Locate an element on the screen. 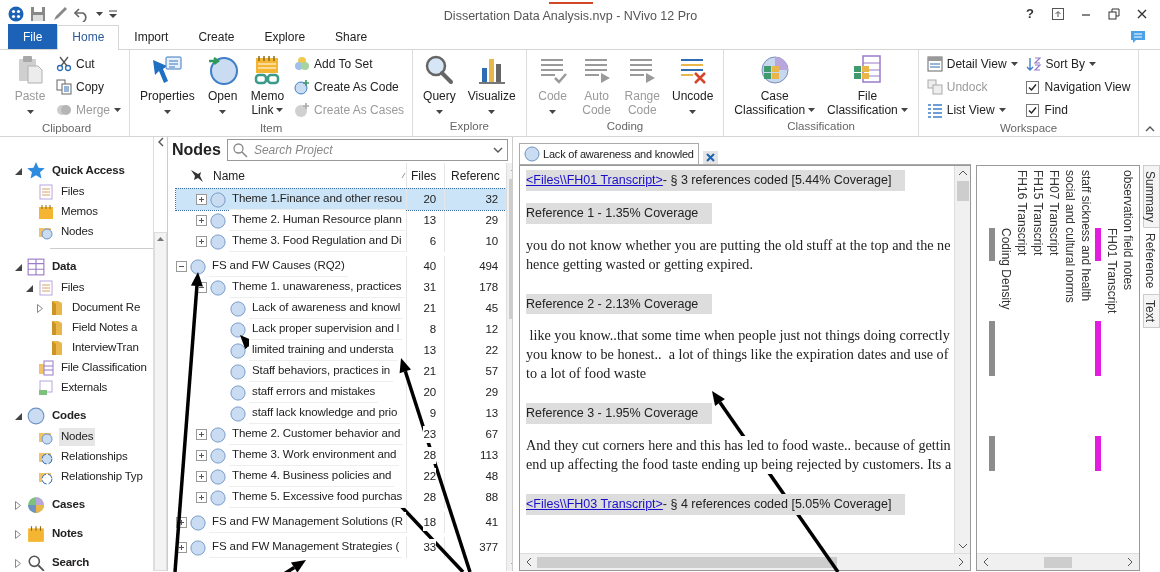 This screenshot has width=1160, height=572. ribbon-button: Uncode is located at coordinates (693, 86).